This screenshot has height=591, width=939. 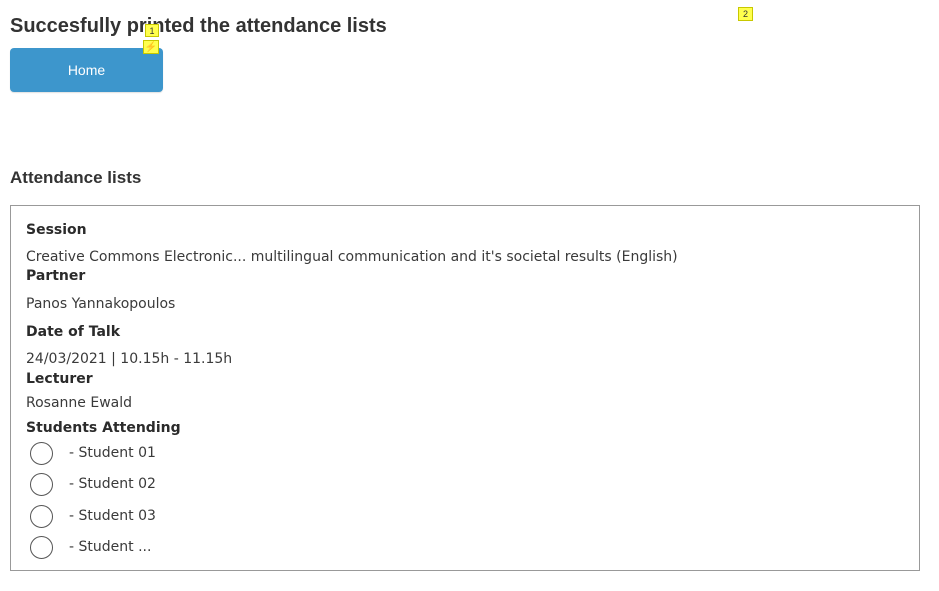 What do you see at coordinates (152, 30) in the screenshot?
I see `annotation-marker-1: 1` at bounding box center [152, 30].